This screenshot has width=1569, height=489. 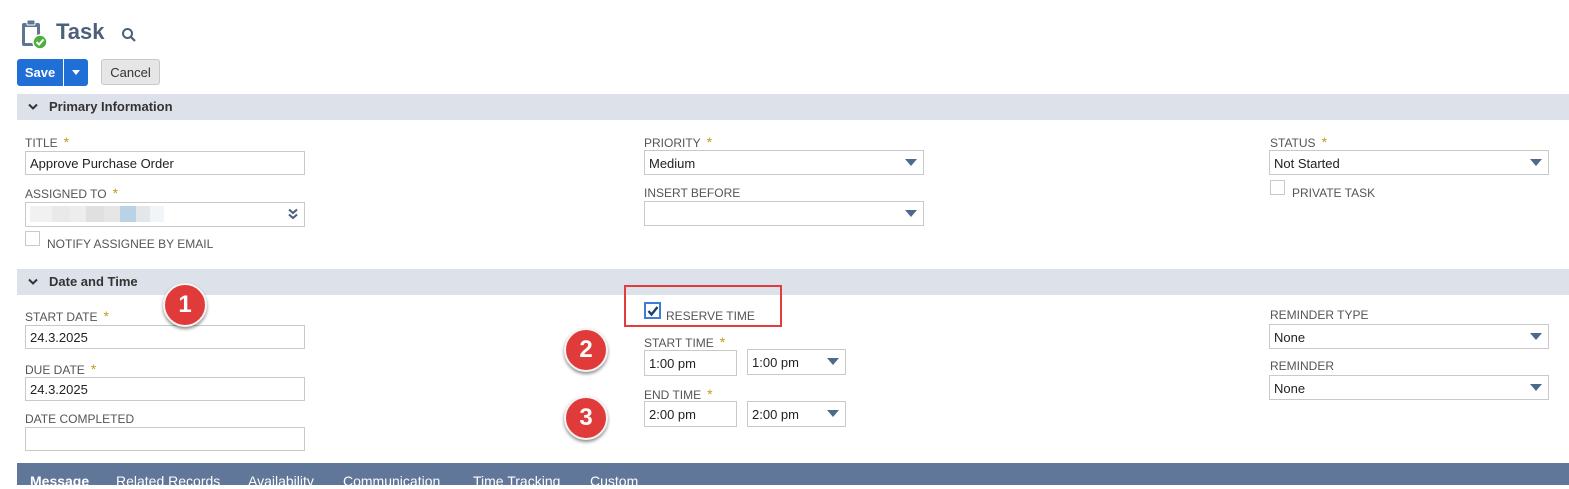 I want to click on section-title: Date and Time, so click(x=93, y=281).